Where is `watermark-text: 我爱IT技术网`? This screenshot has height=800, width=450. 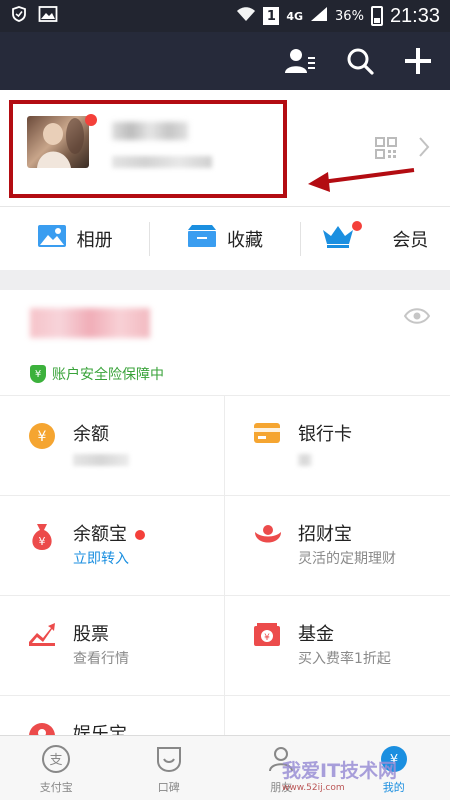 watermark-text: 我爱IT技术网 is located at coordinates (340, 771).